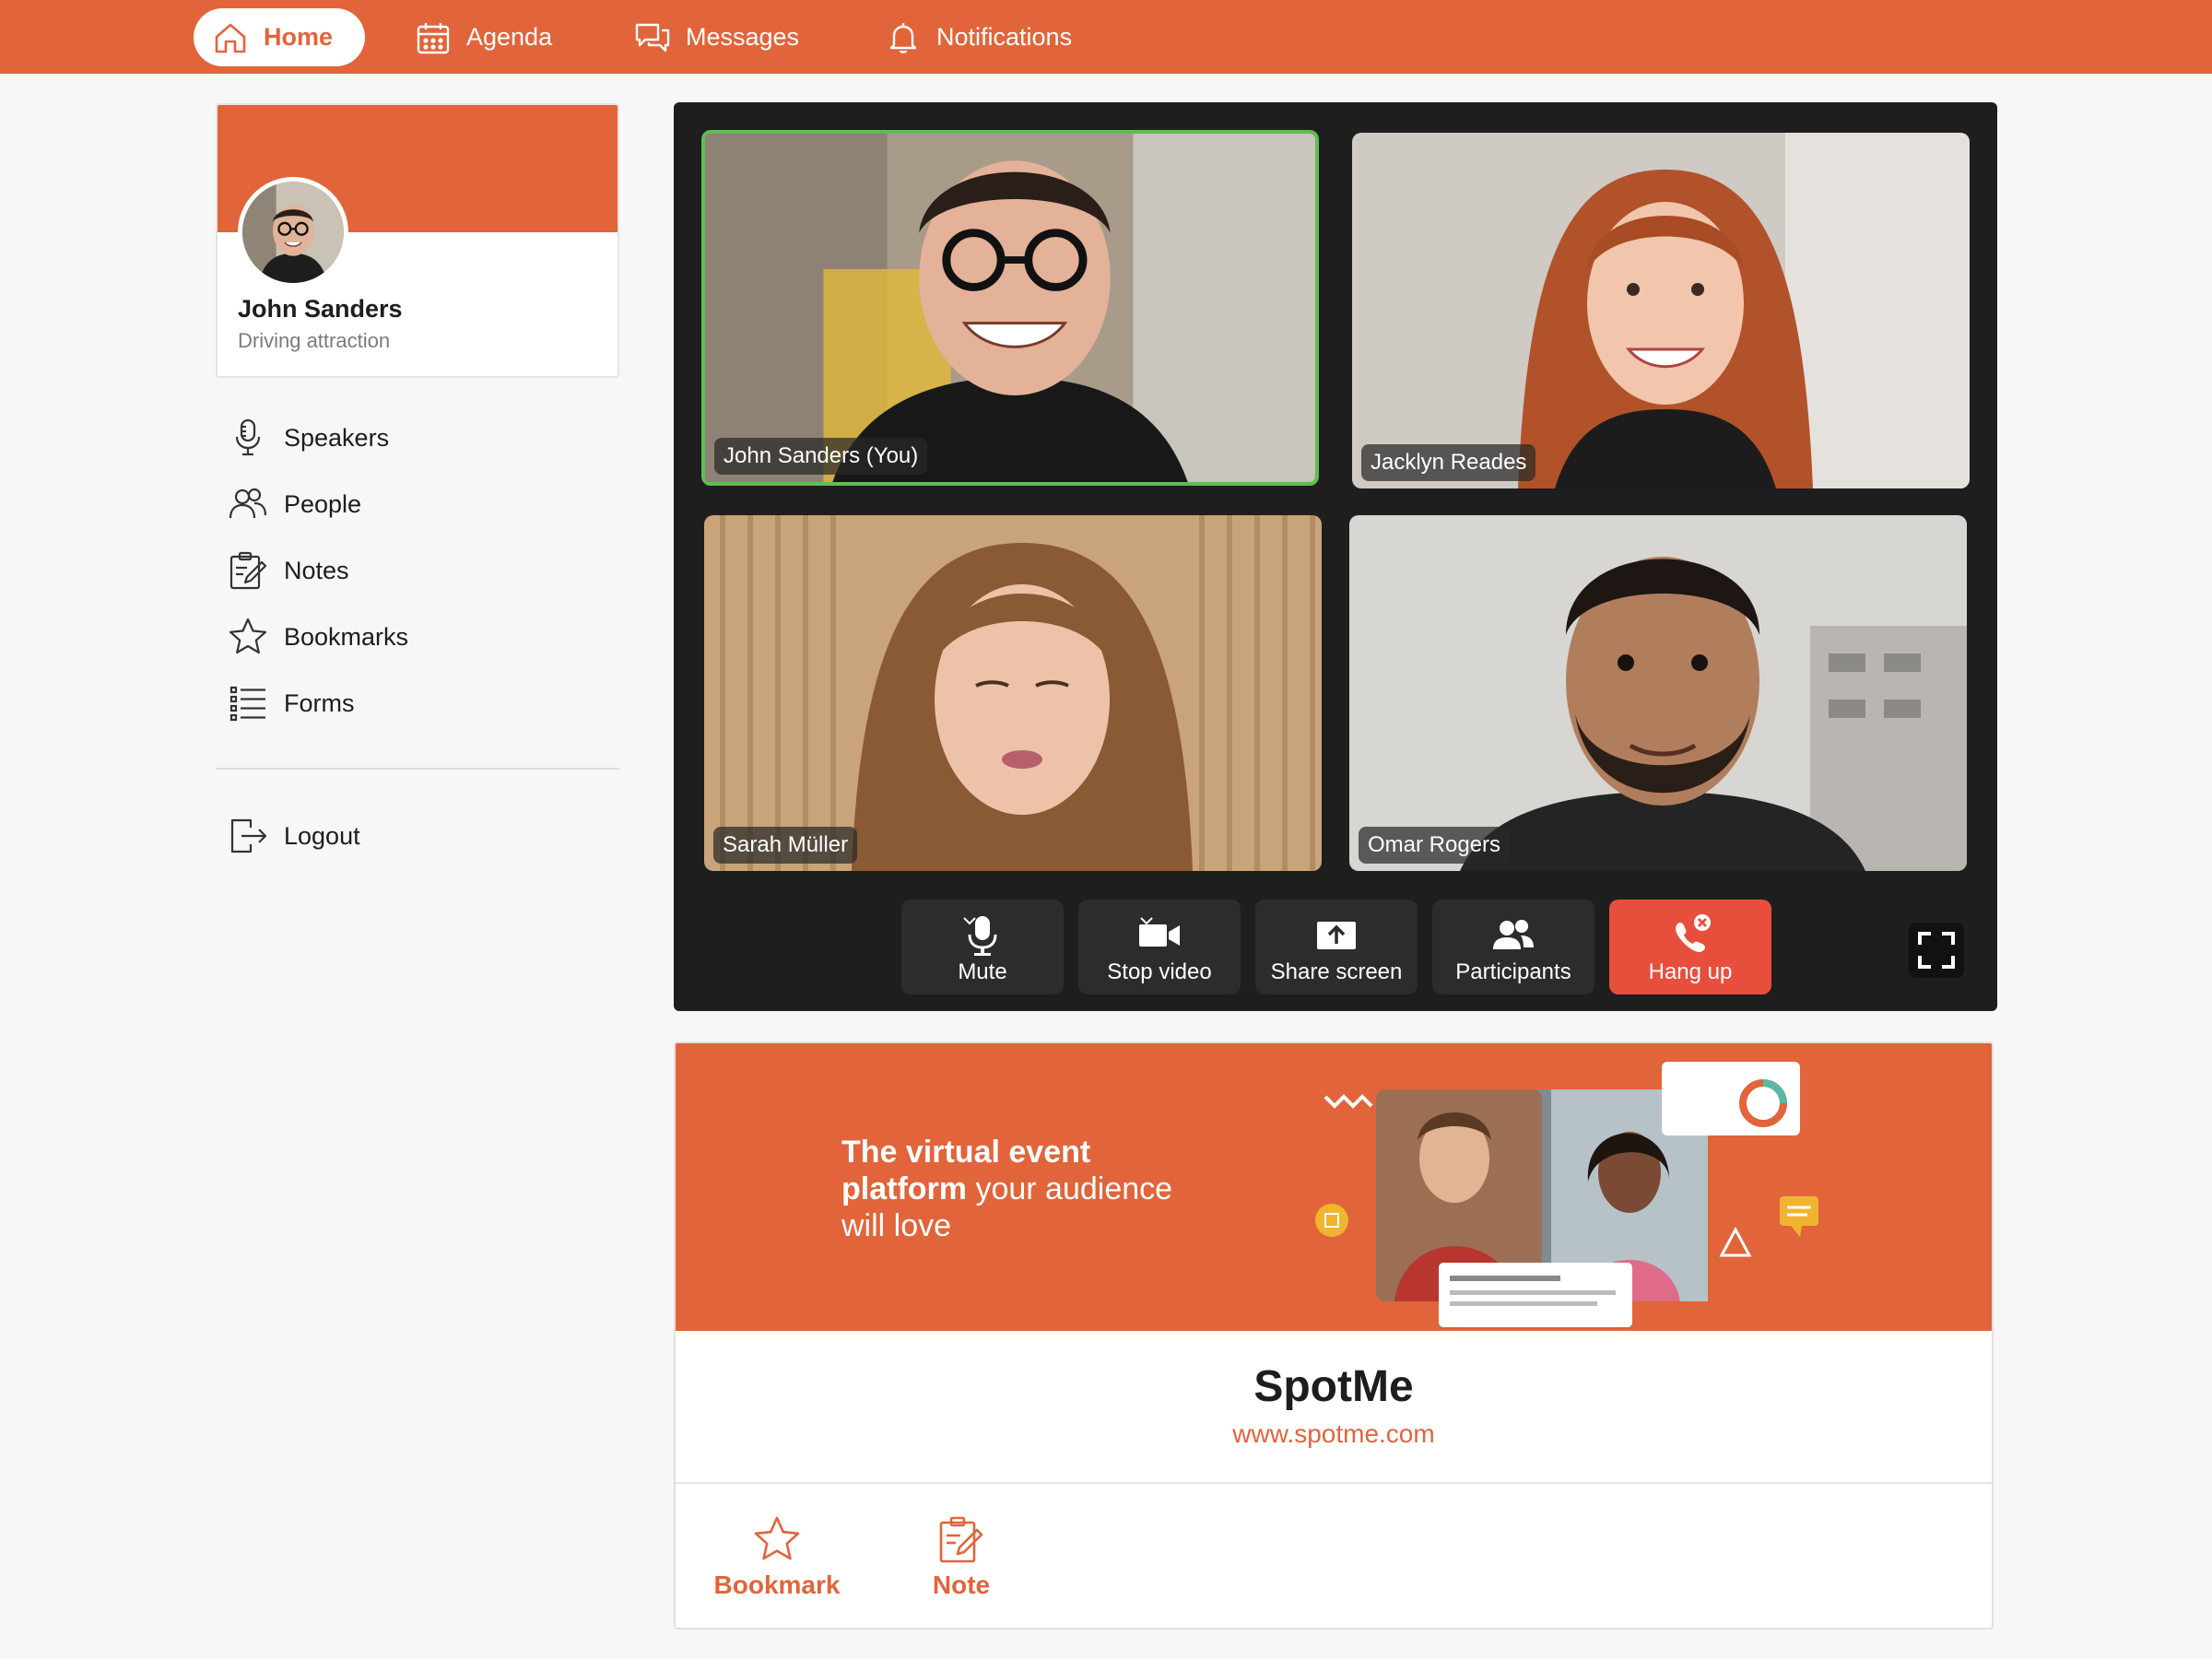  What do you see at coordinates (320, 309) in the screenshot?
I see `profile-name: John Sanders` at bounding box center [320, 309].